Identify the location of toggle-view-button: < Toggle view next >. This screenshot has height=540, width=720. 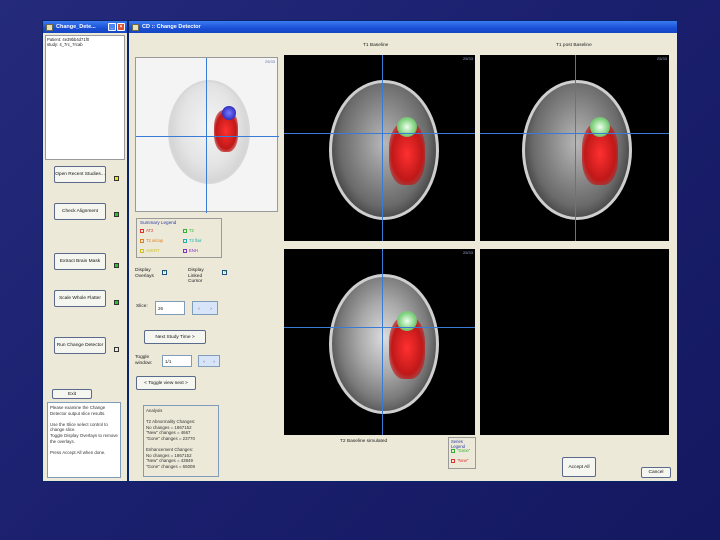
(166, 383).